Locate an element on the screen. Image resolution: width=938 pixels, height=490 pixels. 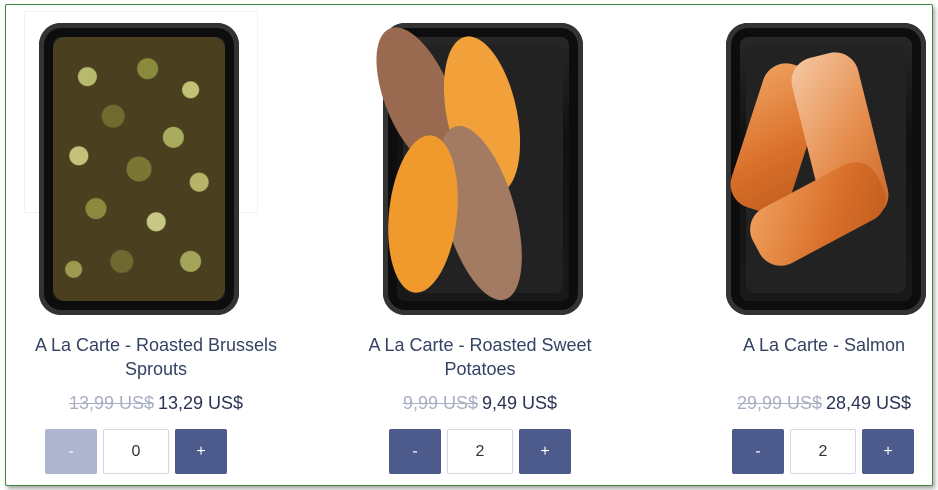
current-price: 28,49 US$ is located at coordinates (869, 403).